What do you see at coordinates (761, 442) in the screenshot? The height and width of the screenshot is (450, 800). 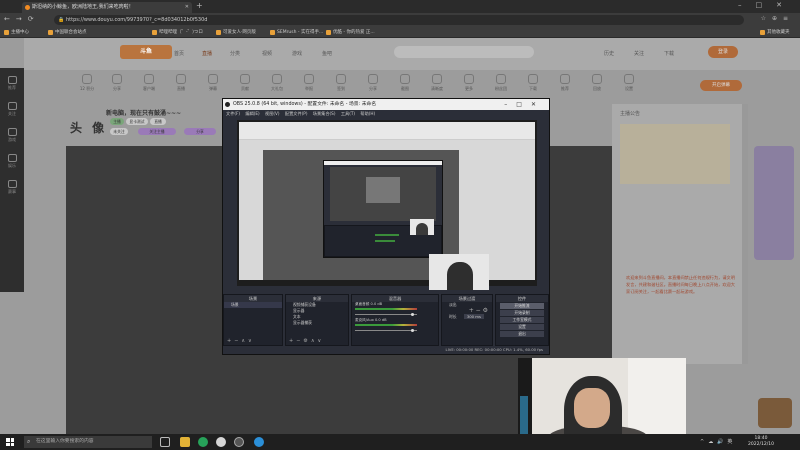 I see `taskbar-clock: 18:40 2022/12/10` at bounding box center [761, 442].